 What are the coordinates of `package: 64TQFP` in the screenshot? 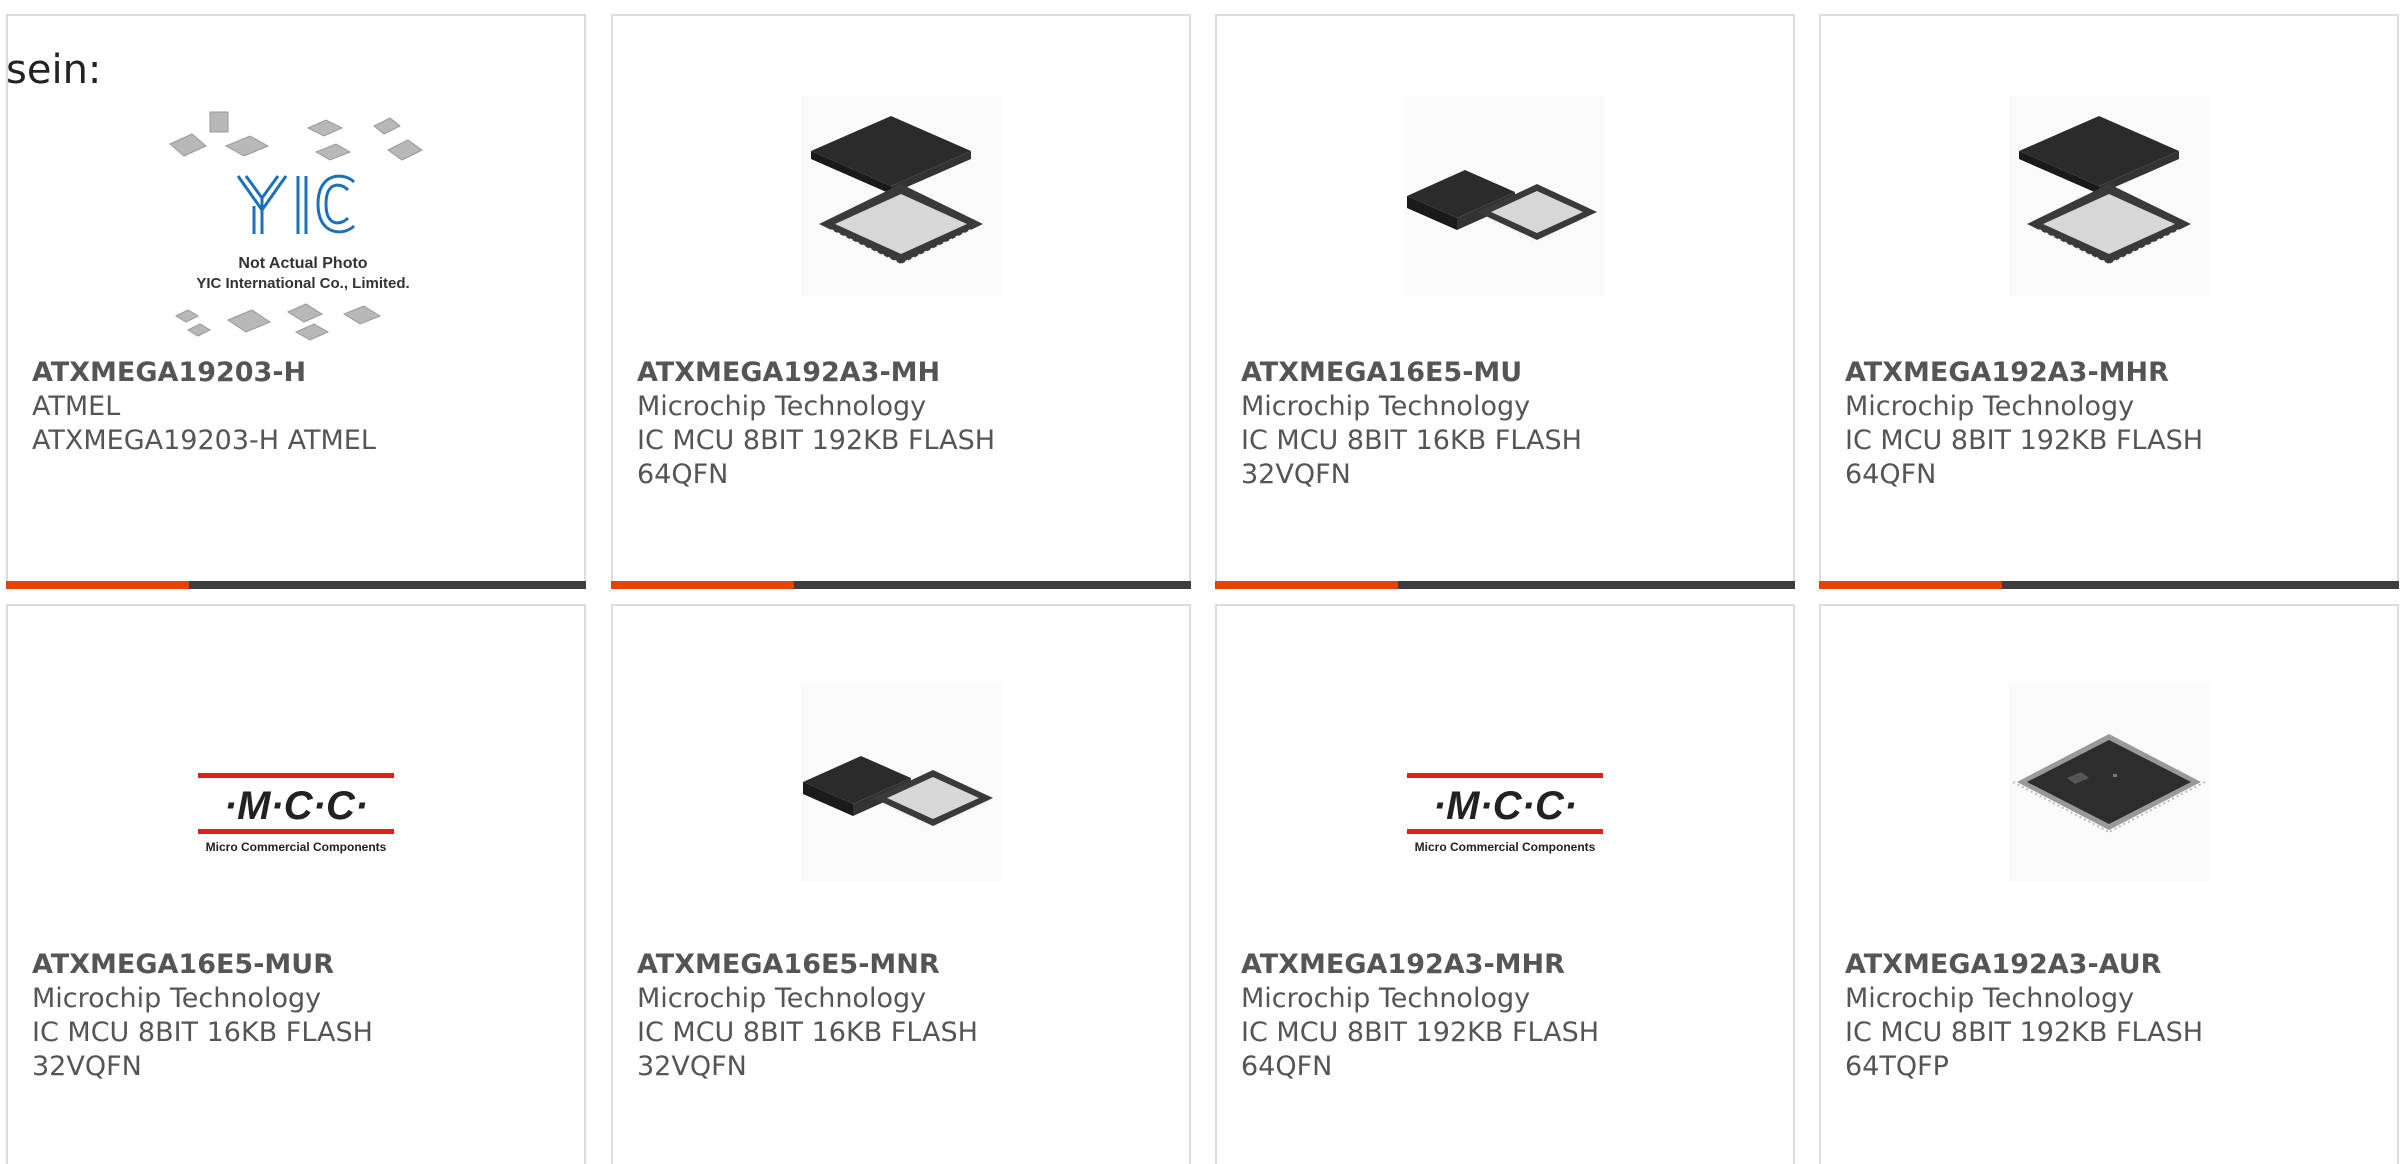 It's located at (1897, 1066).